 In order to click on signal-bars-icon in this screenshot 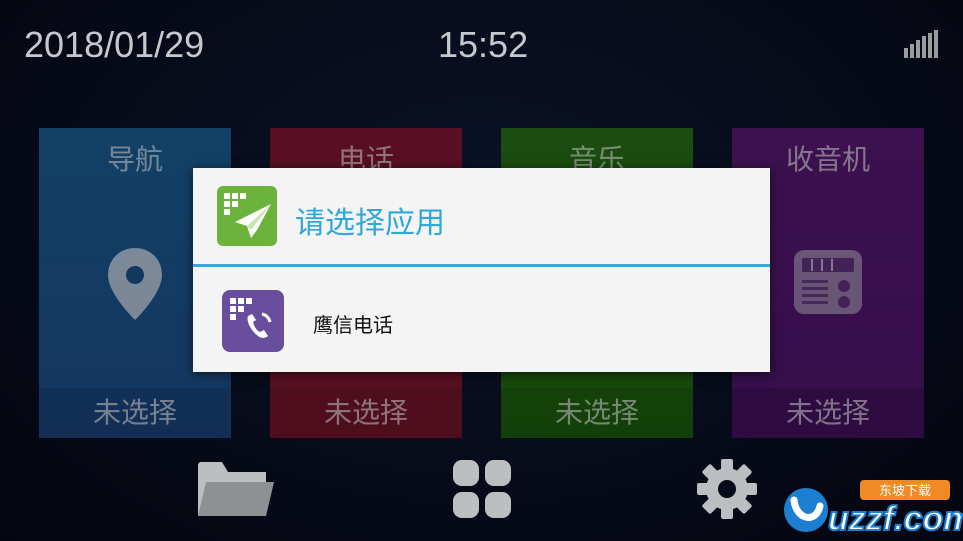, I will do `click(921, 44)`.